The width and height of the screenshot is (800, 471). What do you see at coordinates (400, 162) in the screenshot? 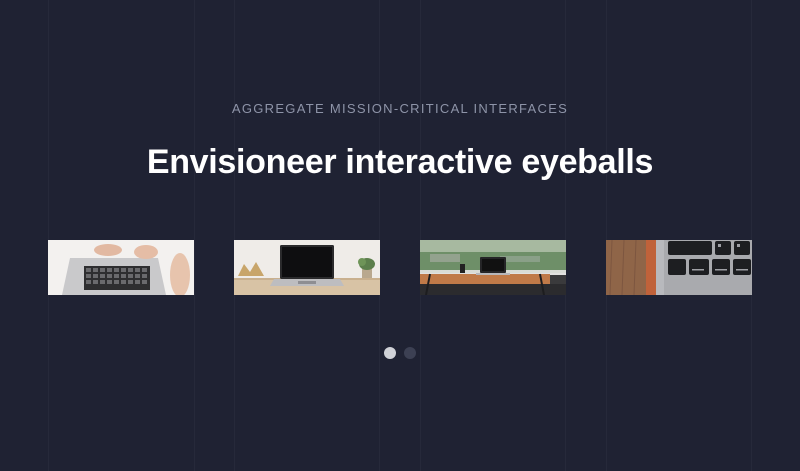
I see `hero-title: Envisioneer interactive eyeballs` at bounding box center [400, 162].